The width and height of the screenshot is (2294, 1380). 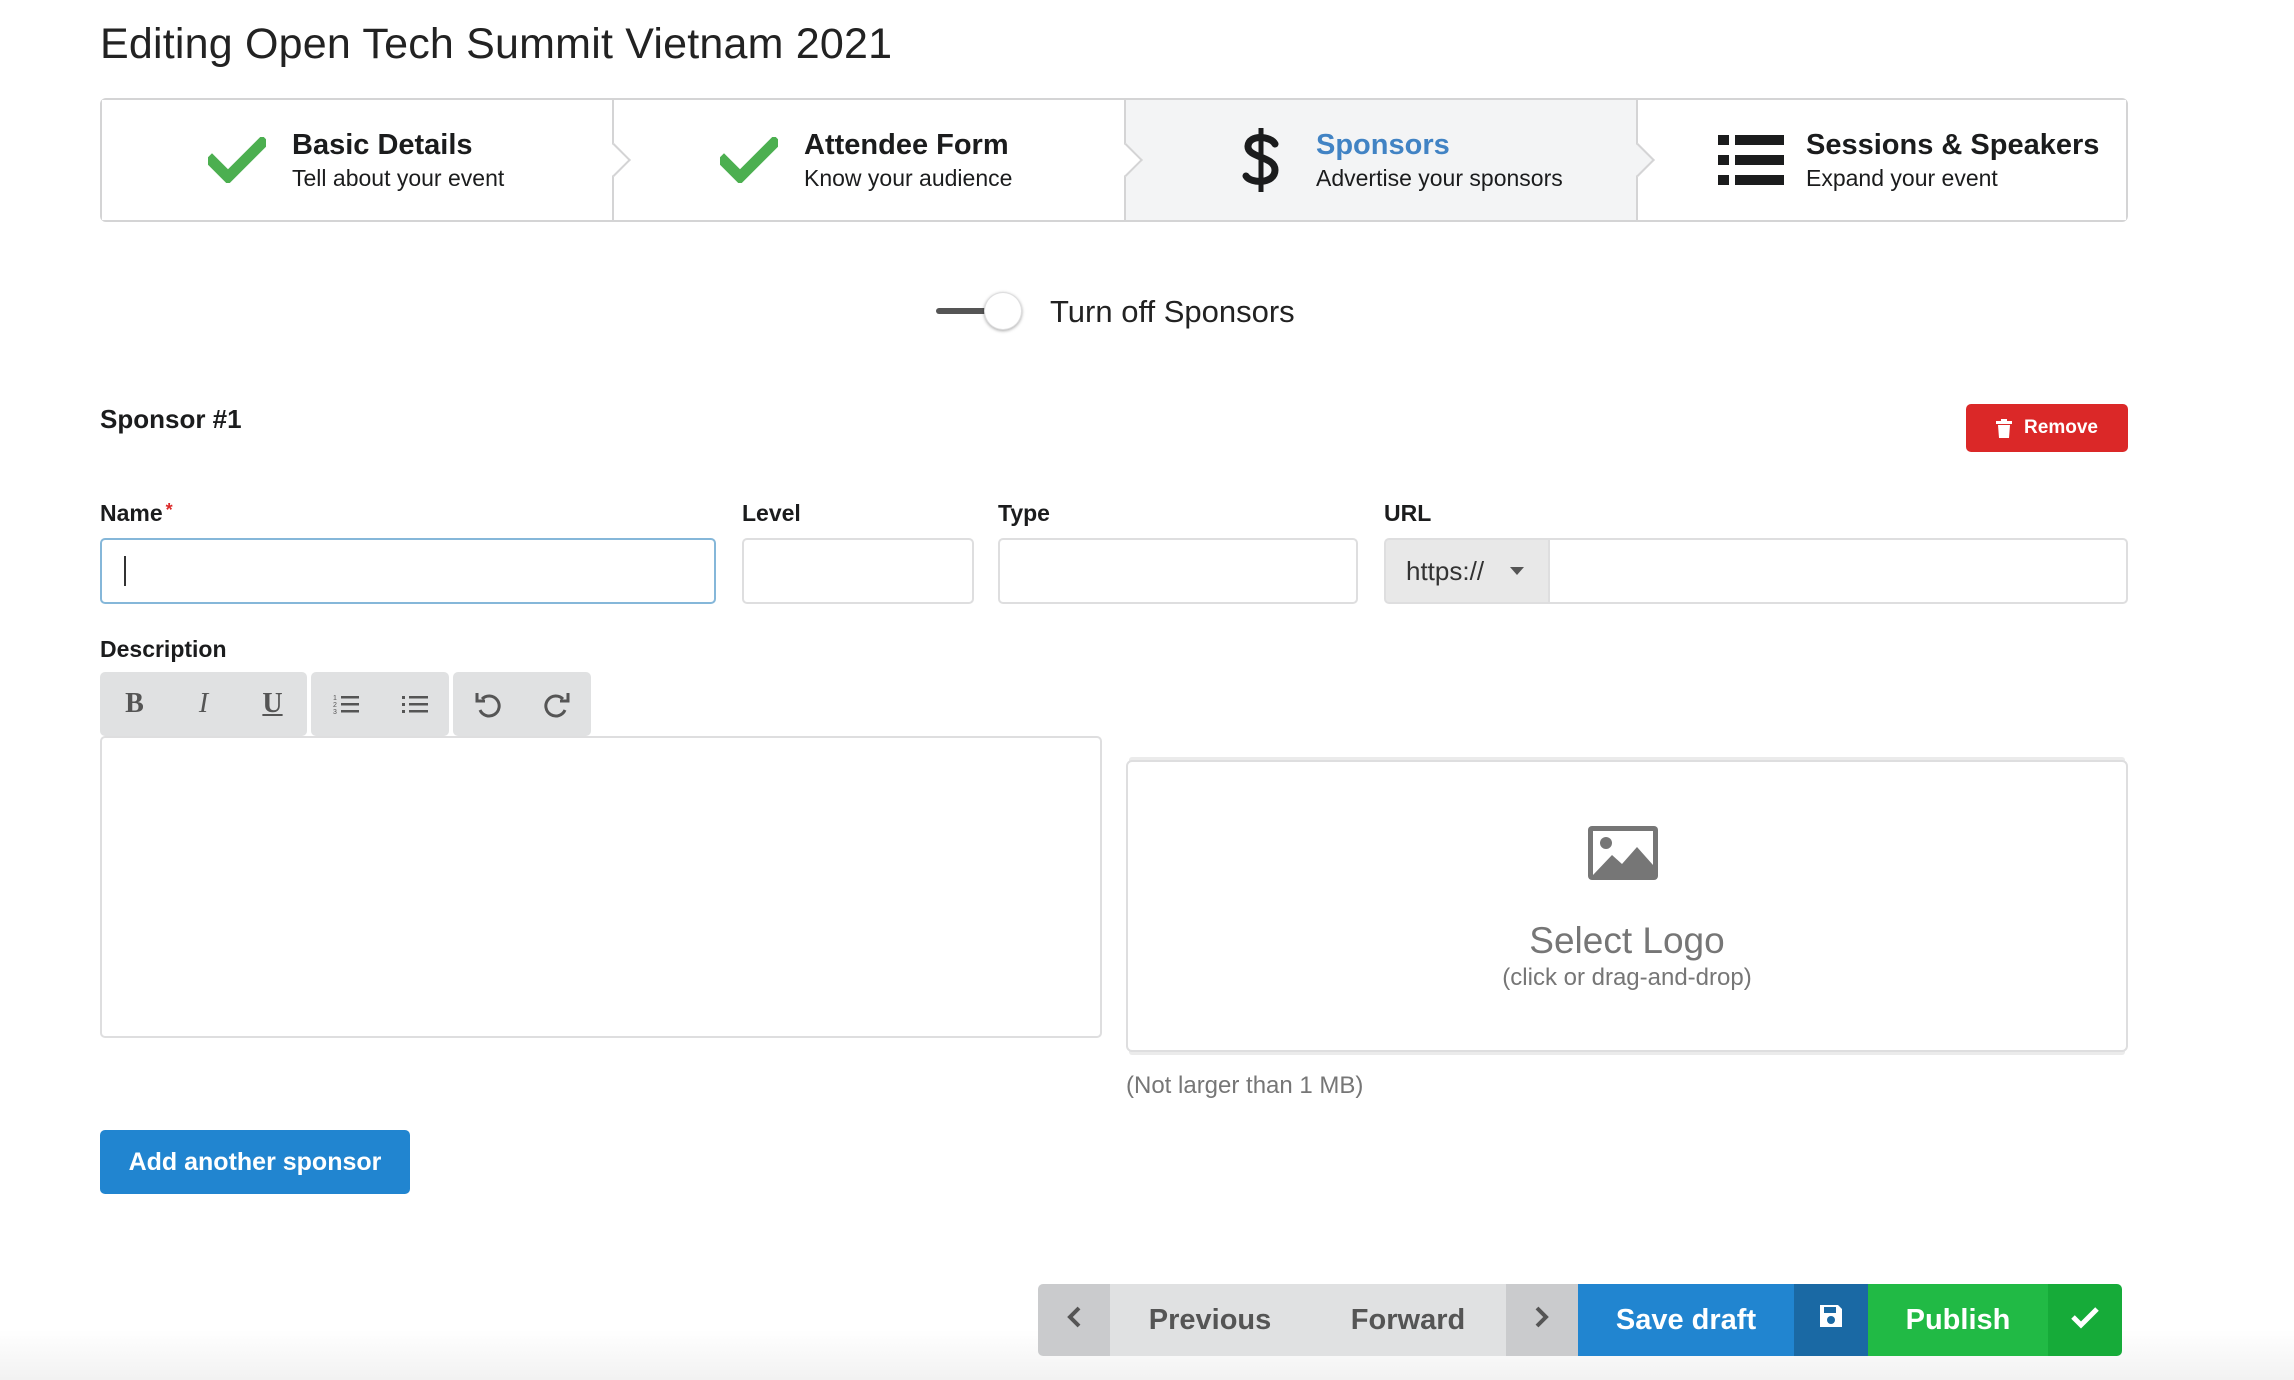 What do you see at coordinates (1623, 855) in the screenshot?
I see `image-icon` at bounding box center [1623, 855].